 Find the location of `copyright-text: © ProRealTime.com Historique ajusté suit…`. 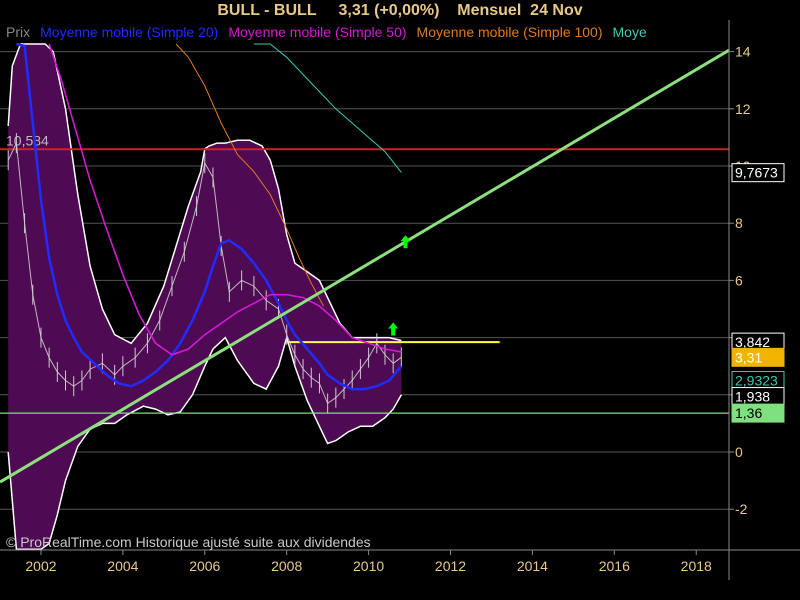

copyright-text: © ProRealTime.com Historique ajusté suit… is located at coordinates (188, 542).